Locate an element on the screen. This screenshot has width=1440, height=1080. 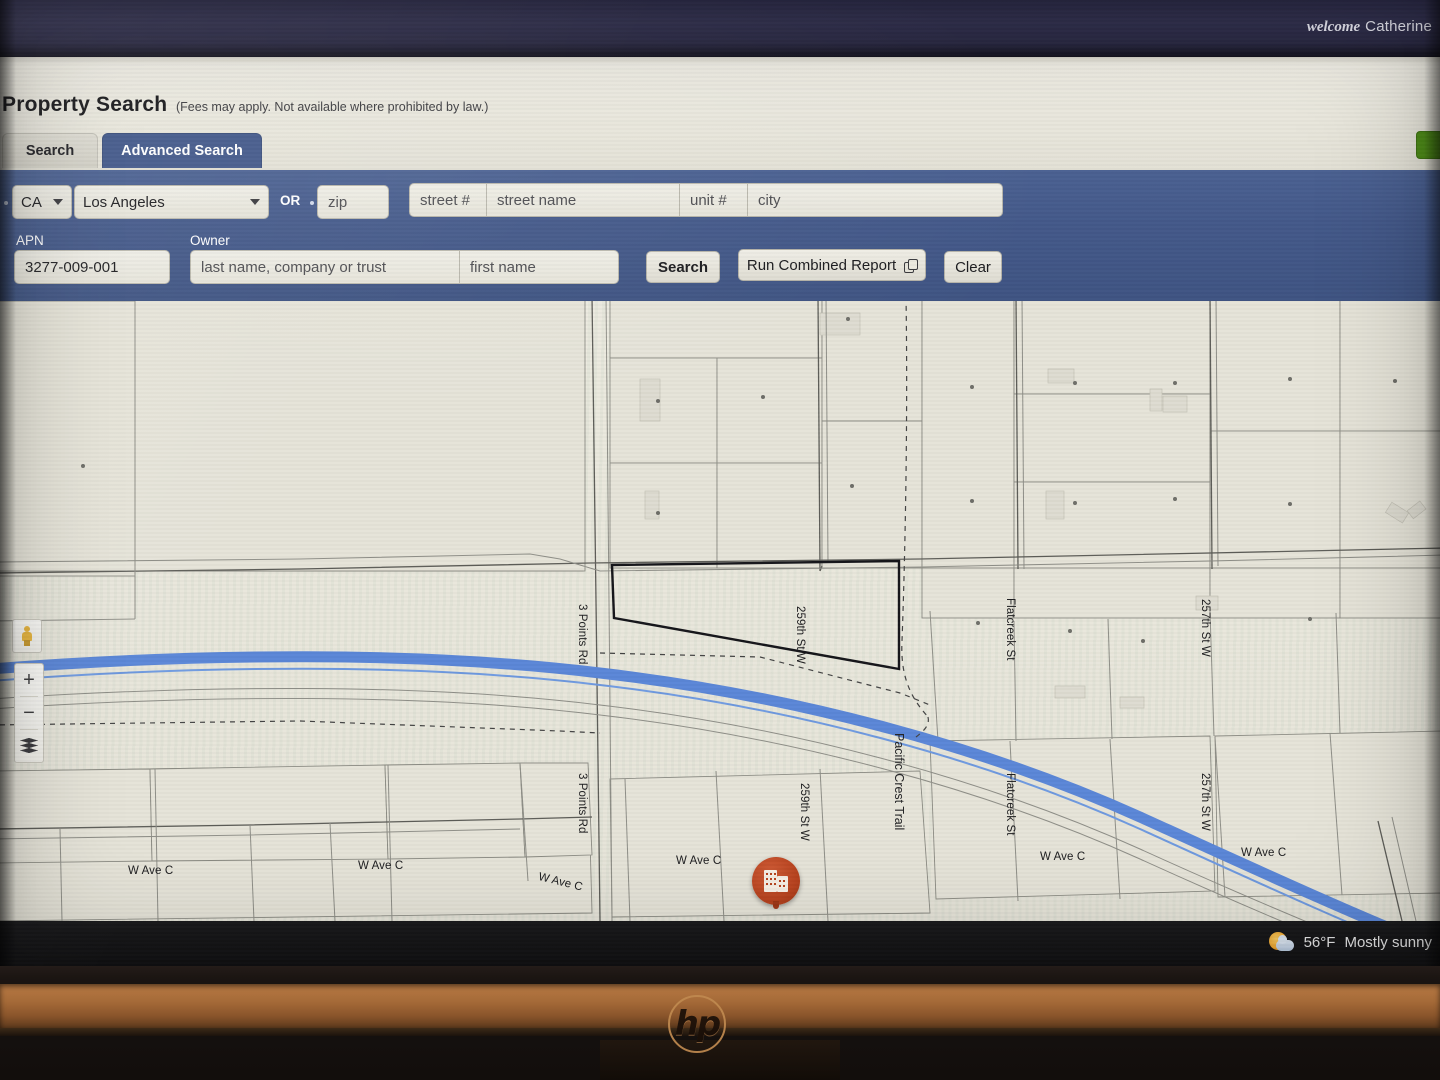
trail-label: Pacific Crest Trail is located at coordinates (899, 782).